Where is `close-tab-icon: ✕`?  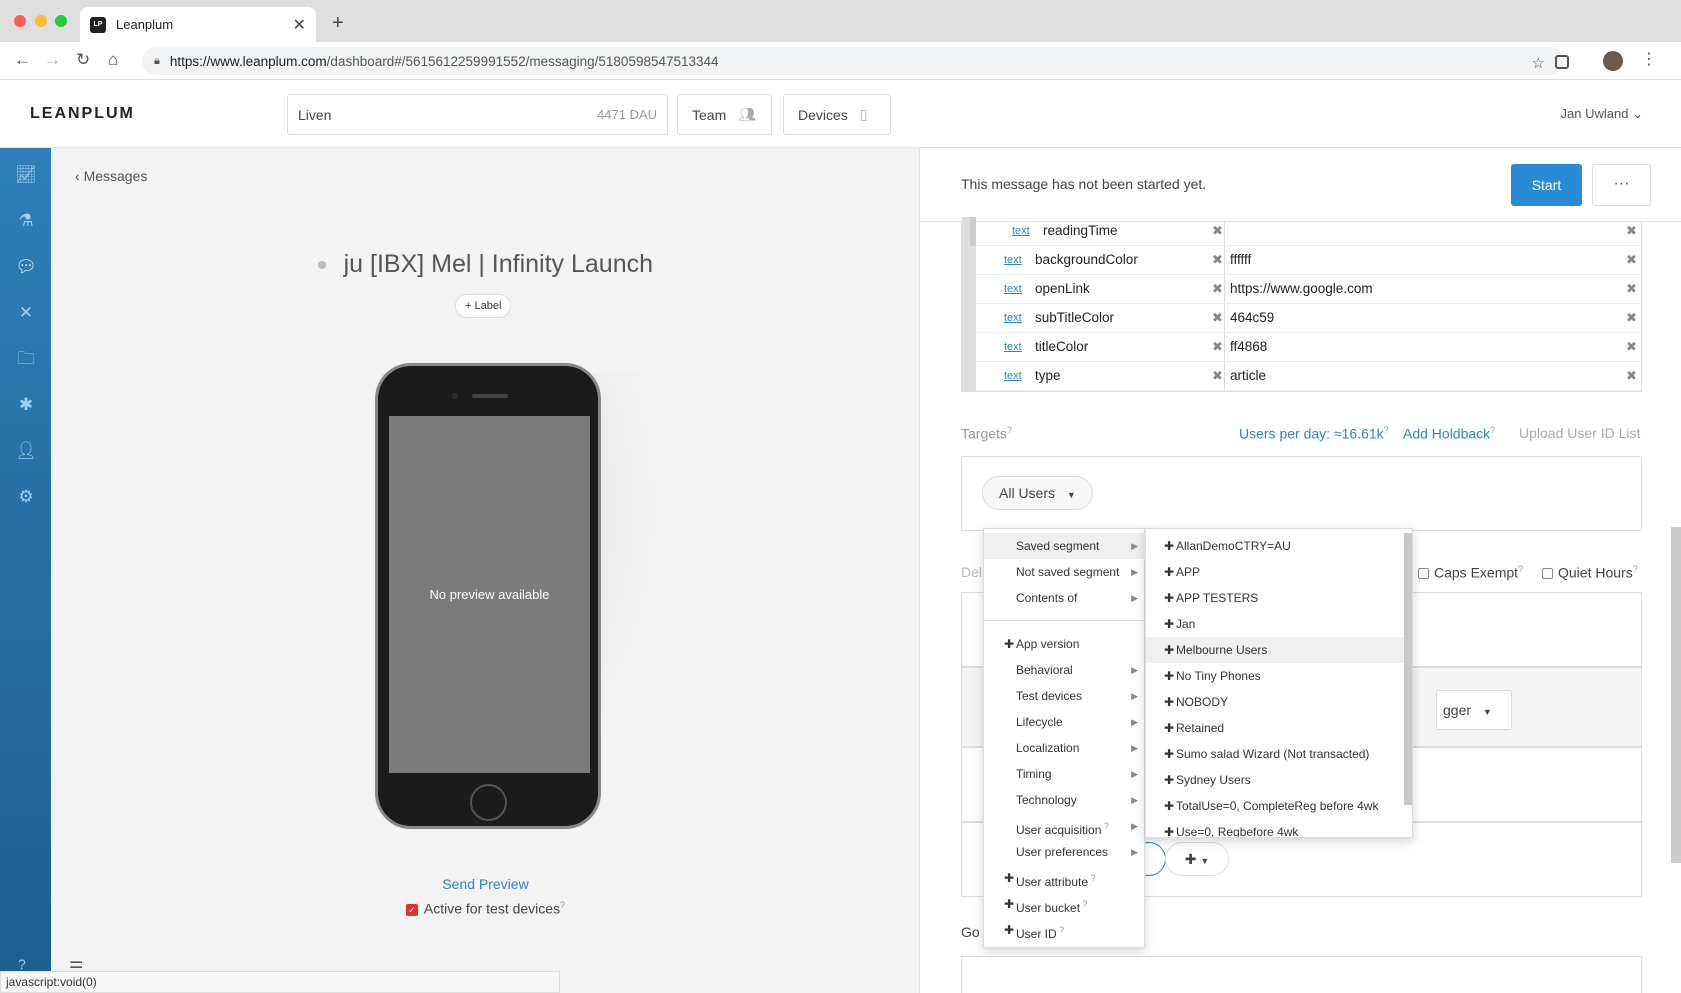 close-tab-icon: ✕ is located at coordinates (299, 25).